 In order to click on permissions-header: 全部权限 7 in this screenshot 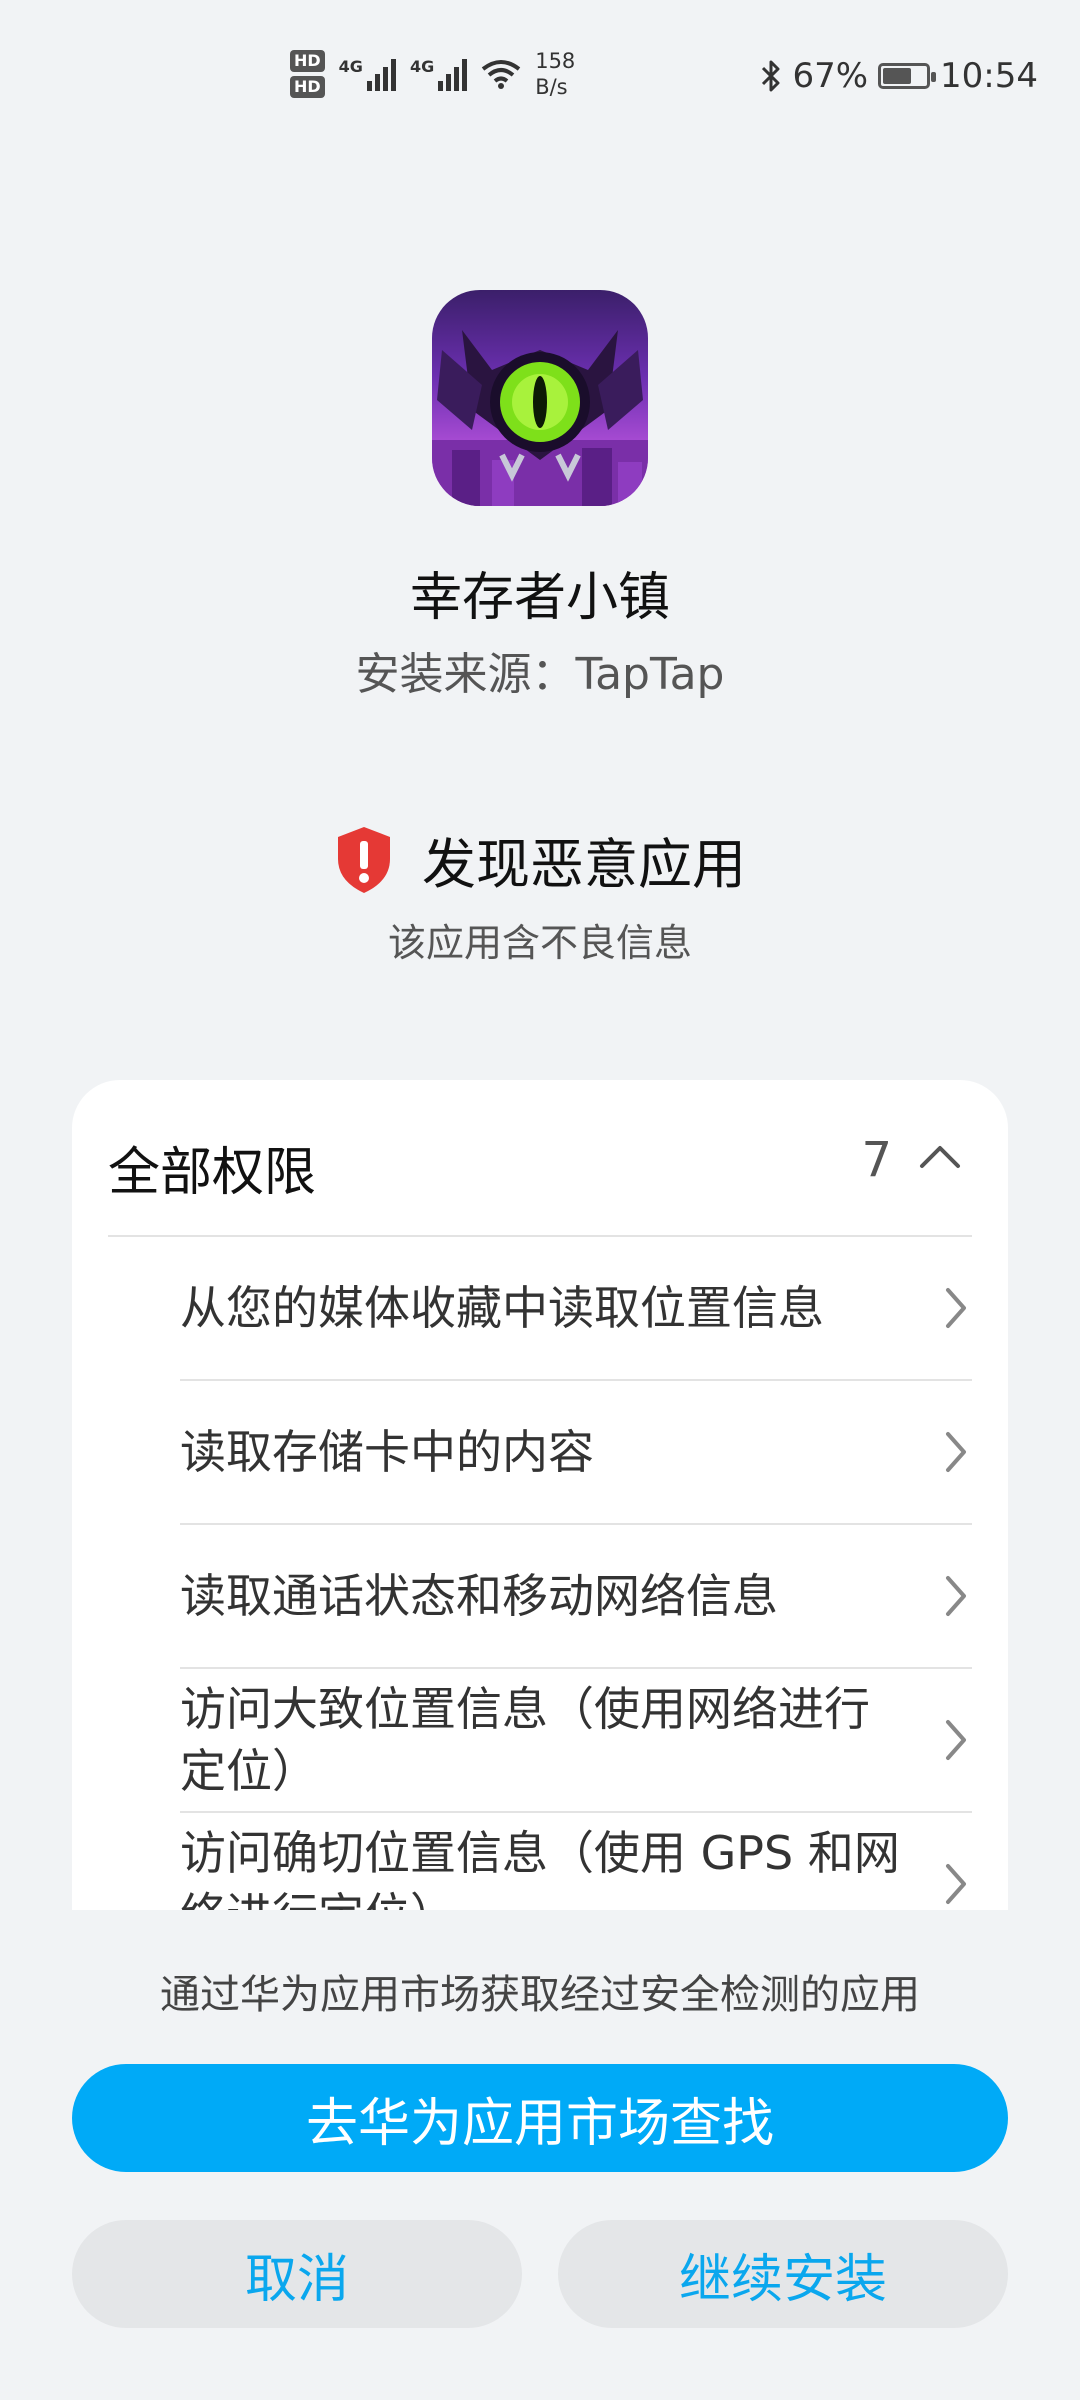, I will do `click(540, 1158)`.